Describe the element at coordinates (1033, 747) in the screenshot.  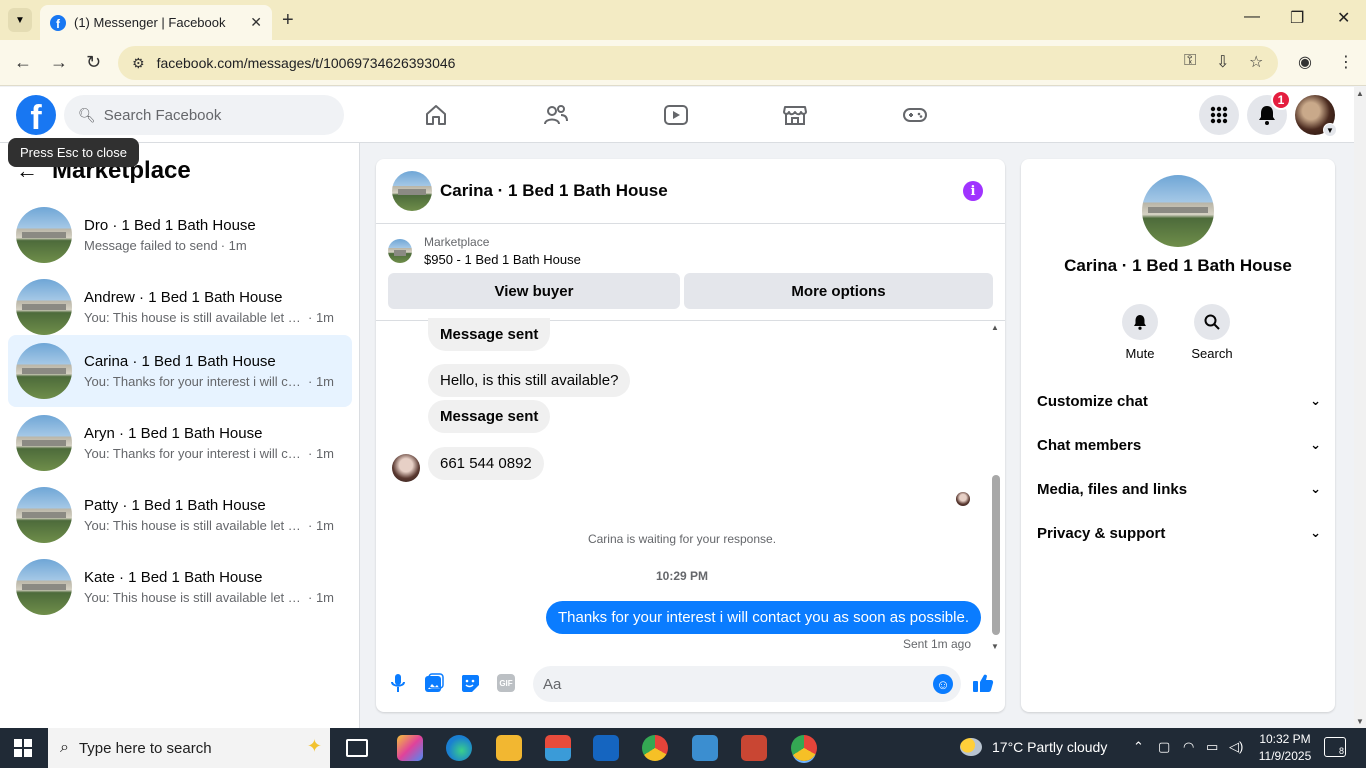
I see `weather-widget: 17°C Partly cloudy` at that location.